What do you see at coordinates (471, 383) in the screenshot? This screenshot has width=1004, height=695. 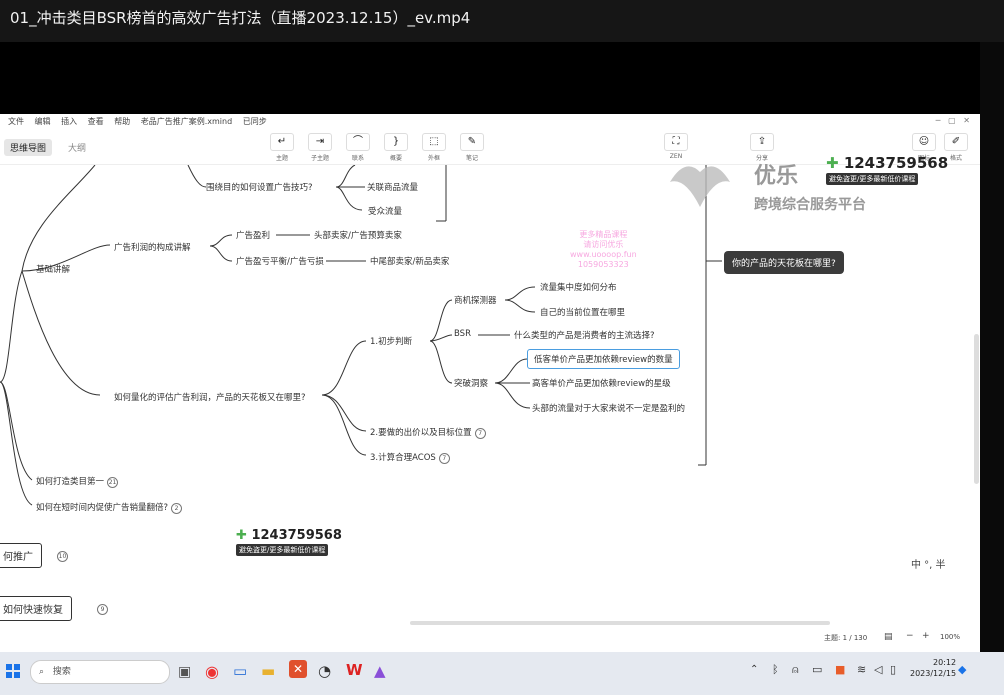 I see `node-tupo: 突破洞察` at bounding box center [471, 383].